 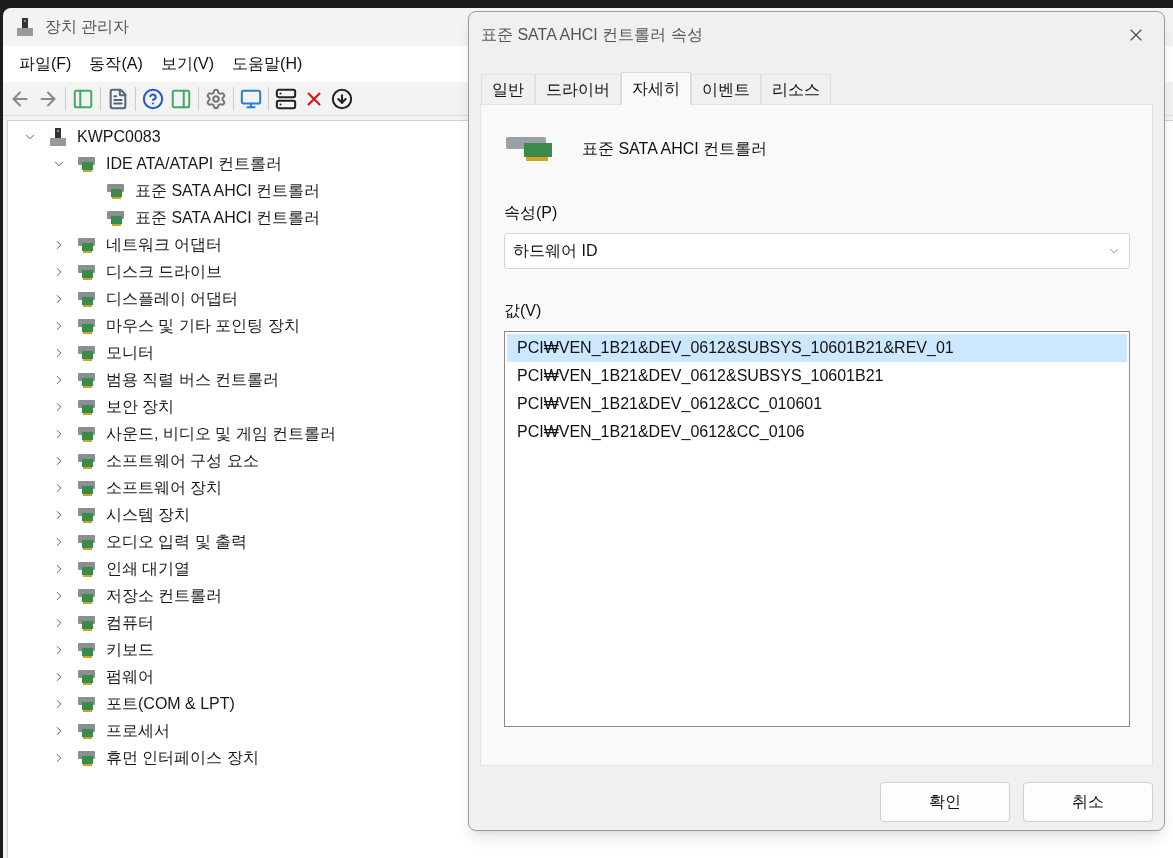 I want to click on tree-item: 네트워크 어댑터, so click(x=164, y=244).